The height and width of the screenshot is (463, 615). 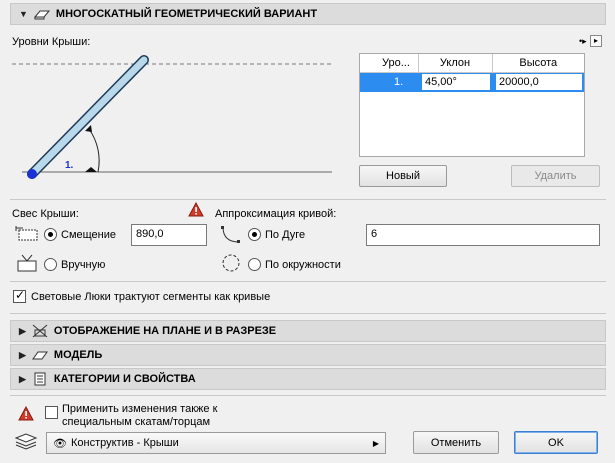 I want to click on collapse-triangle-icon: ▼, so click(x=23, y=14).